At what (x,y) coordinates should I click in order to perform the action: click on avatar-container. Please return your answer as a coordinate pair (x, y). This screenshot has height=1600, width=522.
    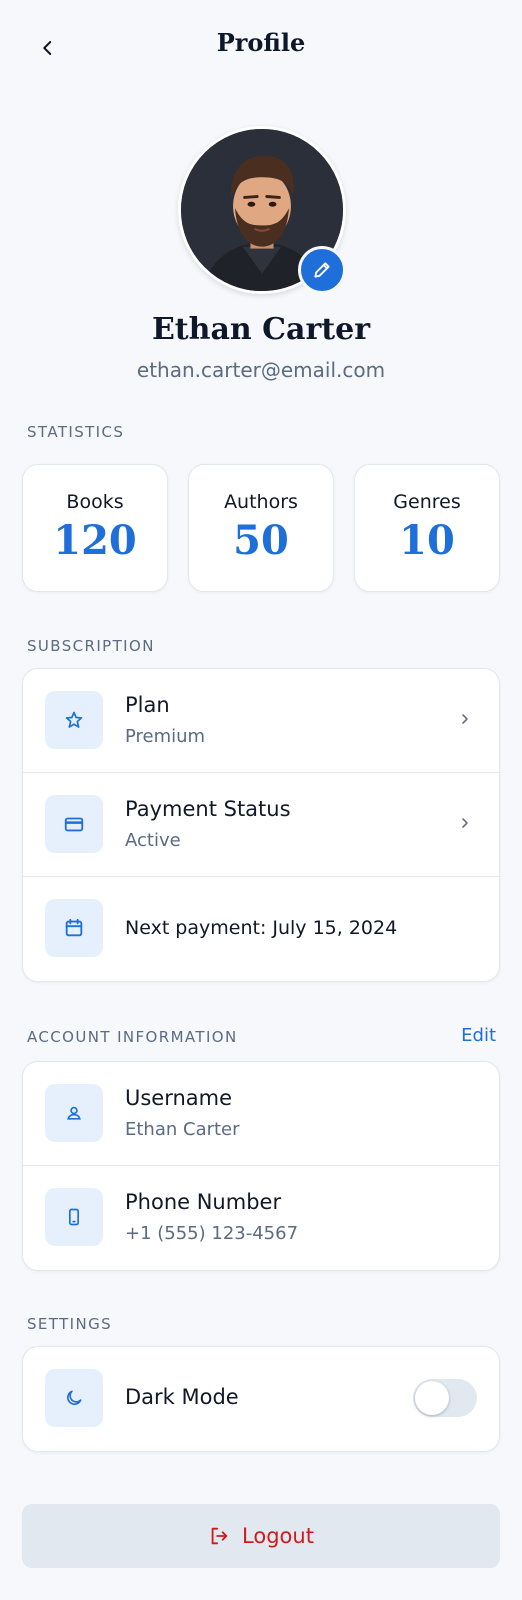
    Looking at the image, I should click on (262, 210).